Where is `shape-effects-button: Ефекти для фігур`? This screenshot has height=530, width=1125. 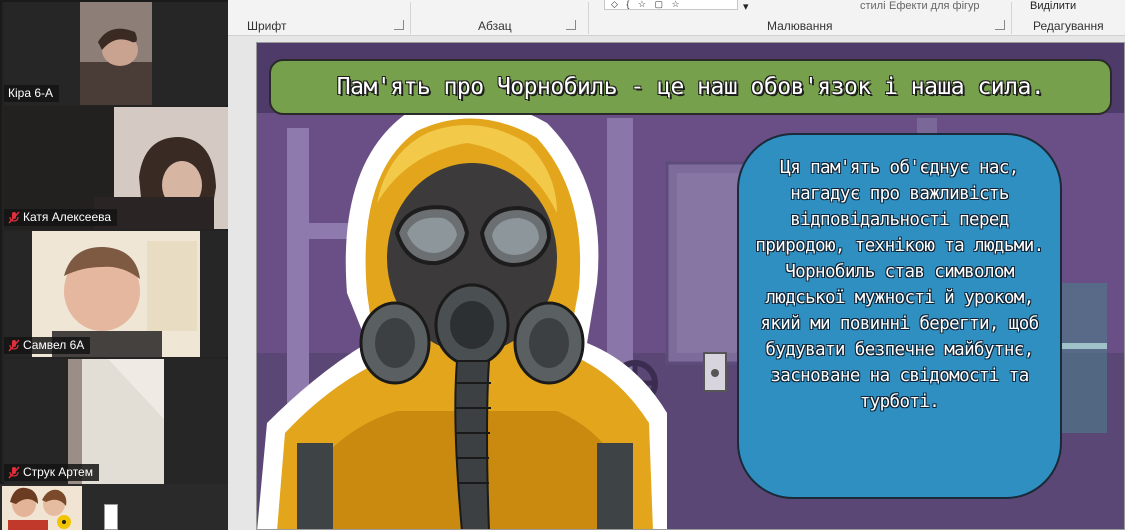 shape-effects-button: Ефекти для фігур is located at coordinates (934, 6).